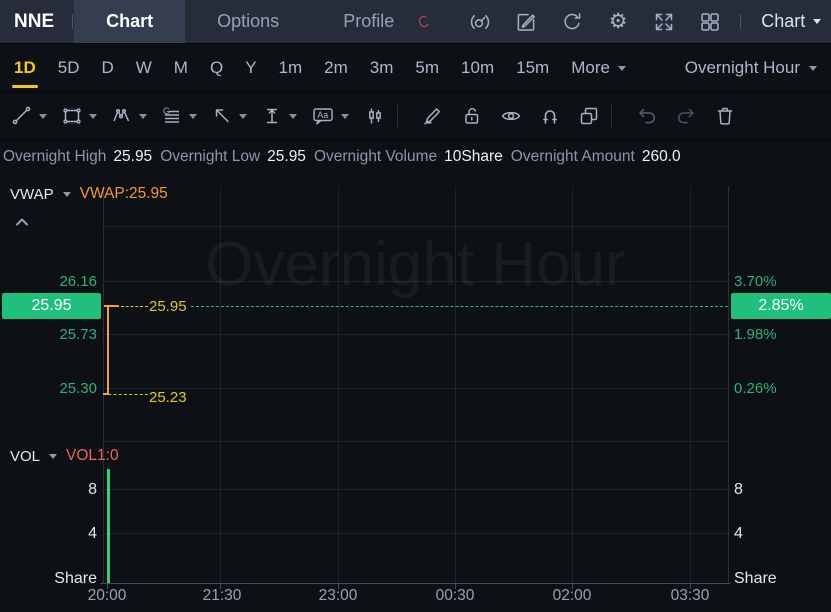 Image resolution: width=831 pixels, height=612 pixels. I want to click on redo-icon, so click(686, 116).